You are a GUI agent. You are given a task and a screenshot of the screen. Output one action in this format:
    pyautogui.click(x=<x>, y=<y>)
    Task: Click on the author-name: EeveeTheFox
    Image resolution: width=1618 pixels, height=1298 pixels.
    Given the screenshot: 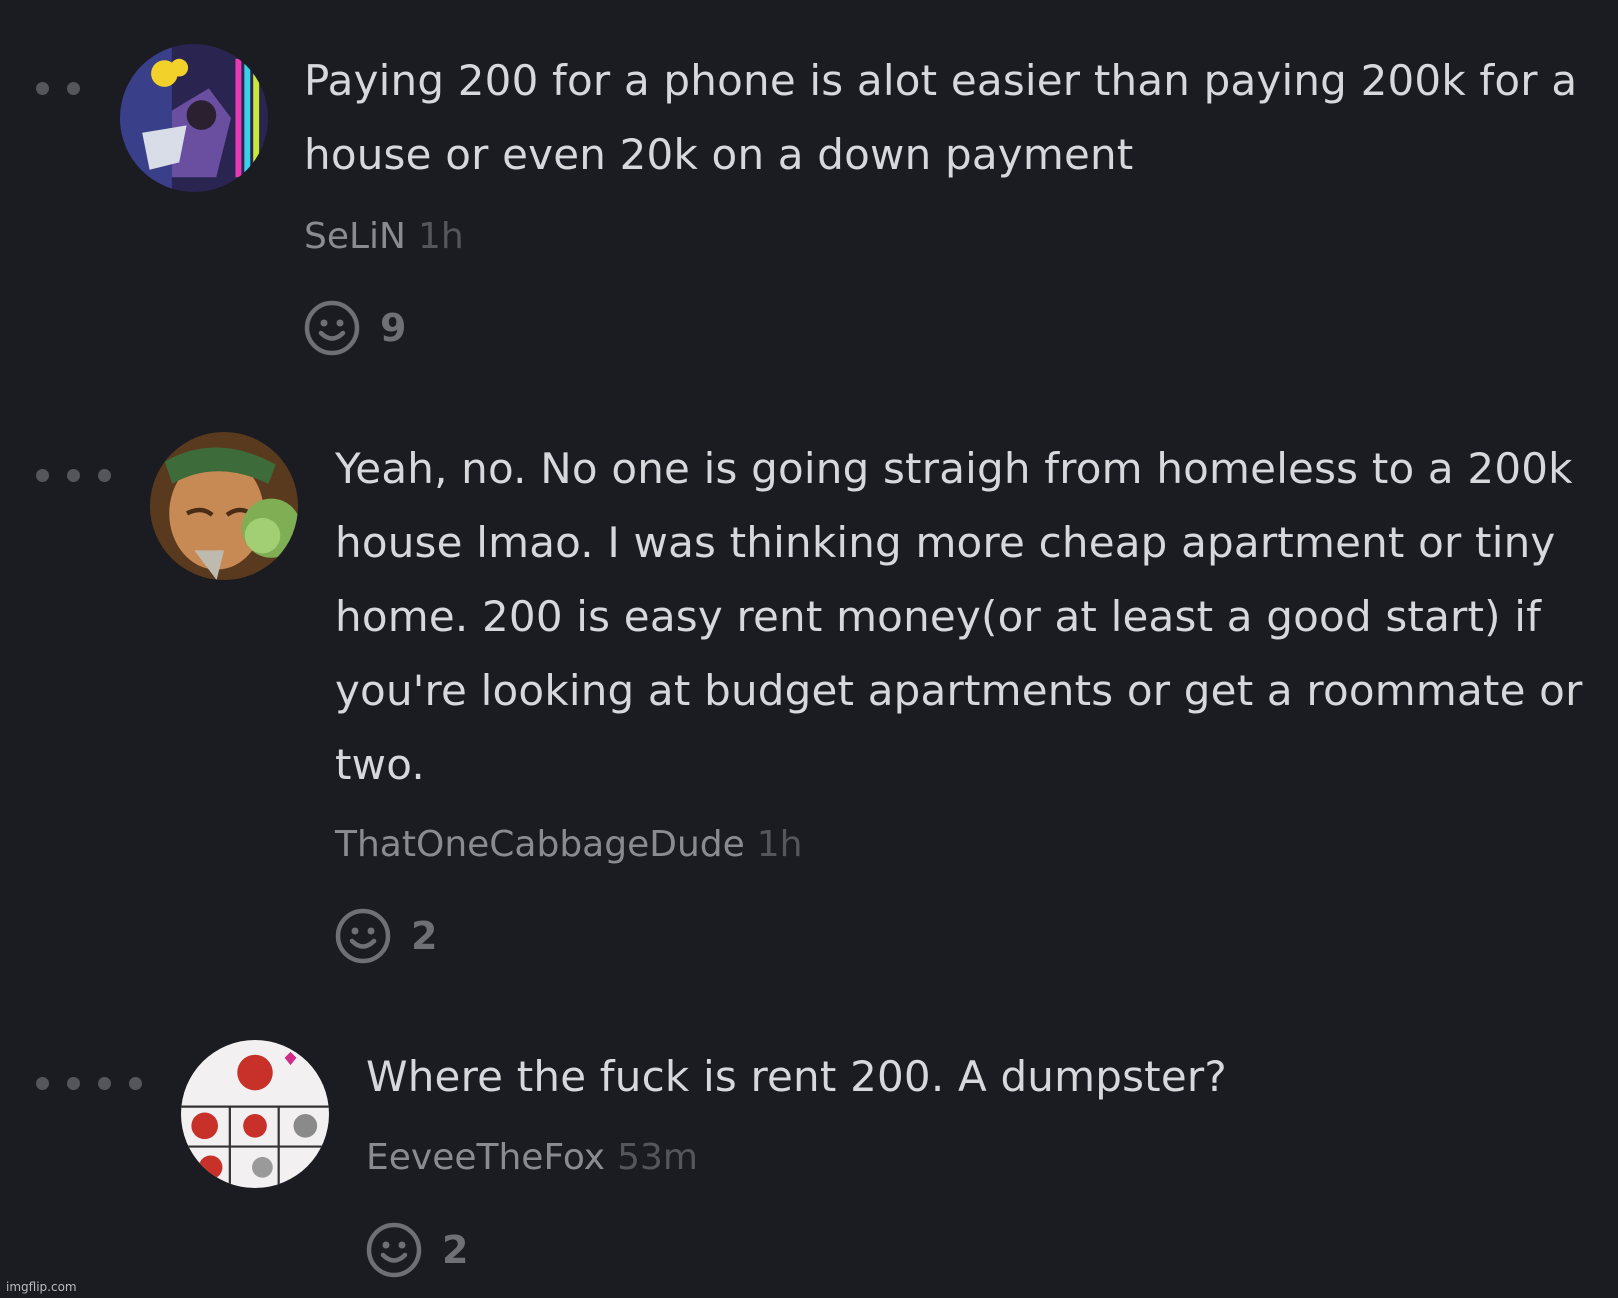 What is the action you would take?
    pyautogui.click(x=485, y=1157)
    